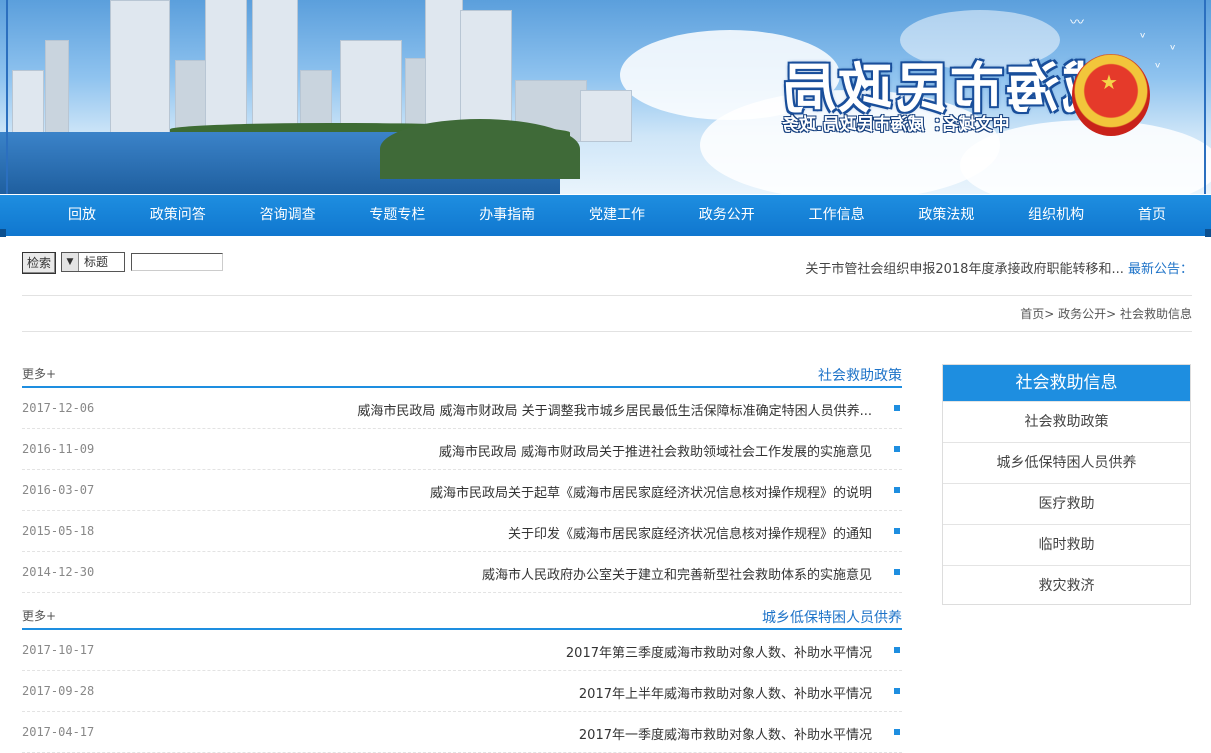  I want to click on nav-item-survey: 咨询调查, so click(288, 215).